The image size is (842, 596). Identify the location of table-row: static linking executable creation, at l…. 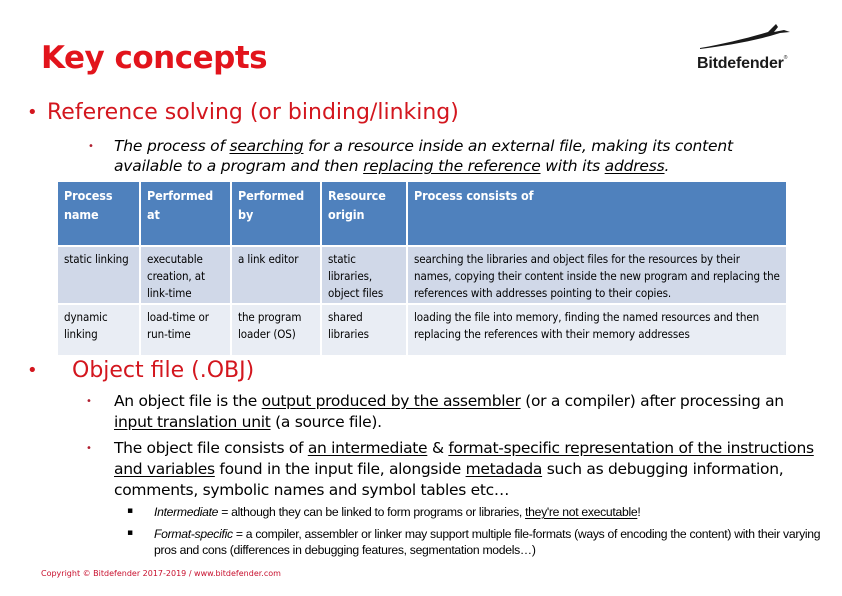
(422, 275).